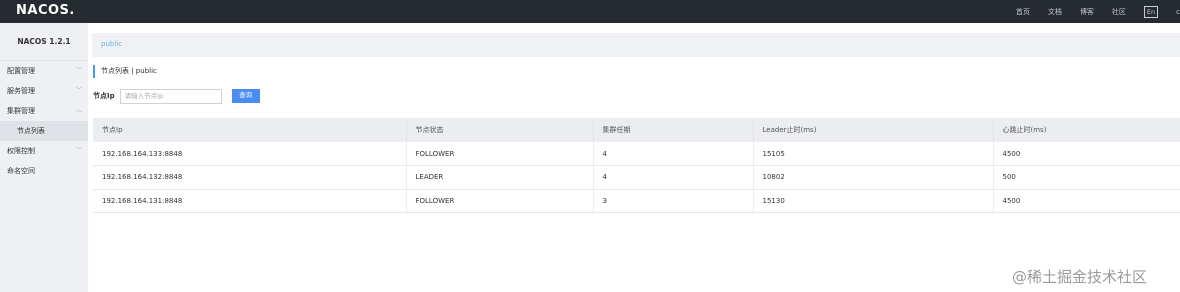  I want to click on page-title: 节点列表 | public, so click(125, 71).